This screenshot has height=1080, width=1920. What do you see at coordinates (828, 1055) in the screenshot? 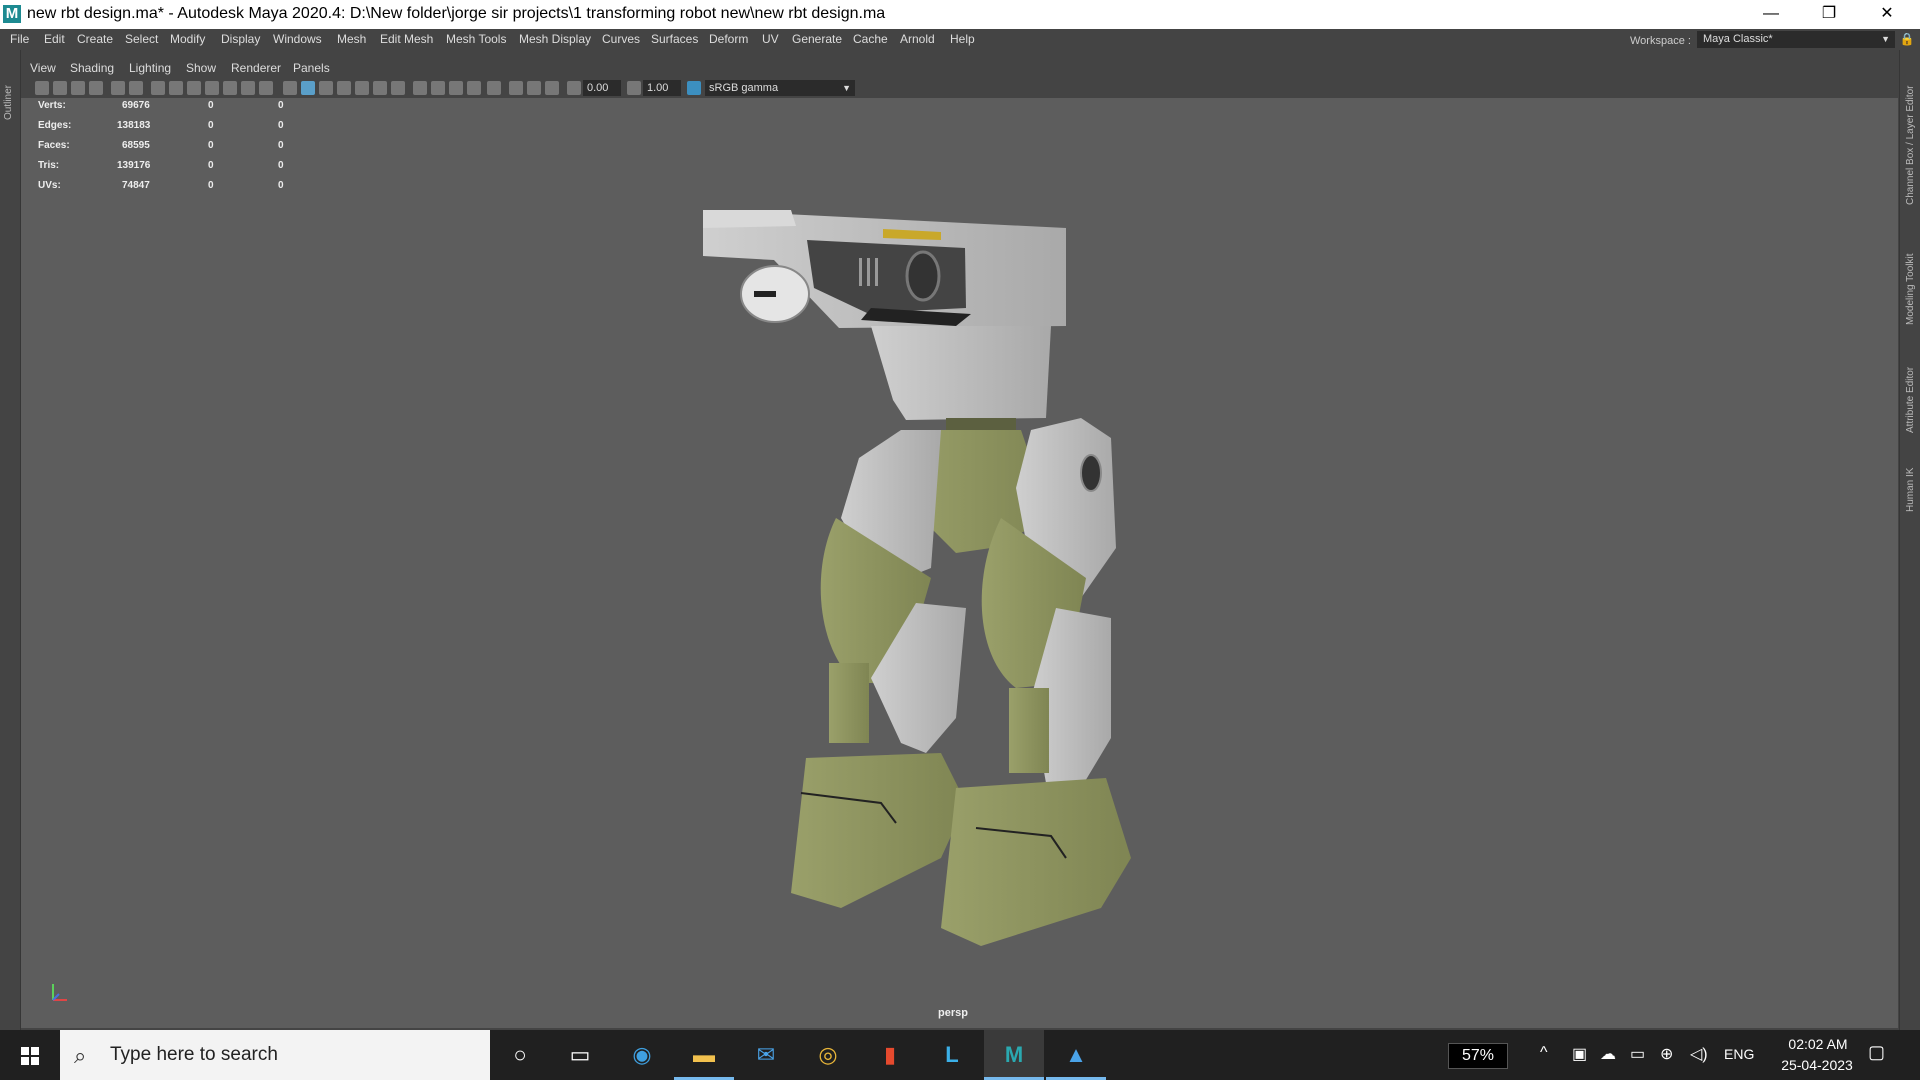
I see `chrome-icon: ◎` at bounding box center [828, 1055].